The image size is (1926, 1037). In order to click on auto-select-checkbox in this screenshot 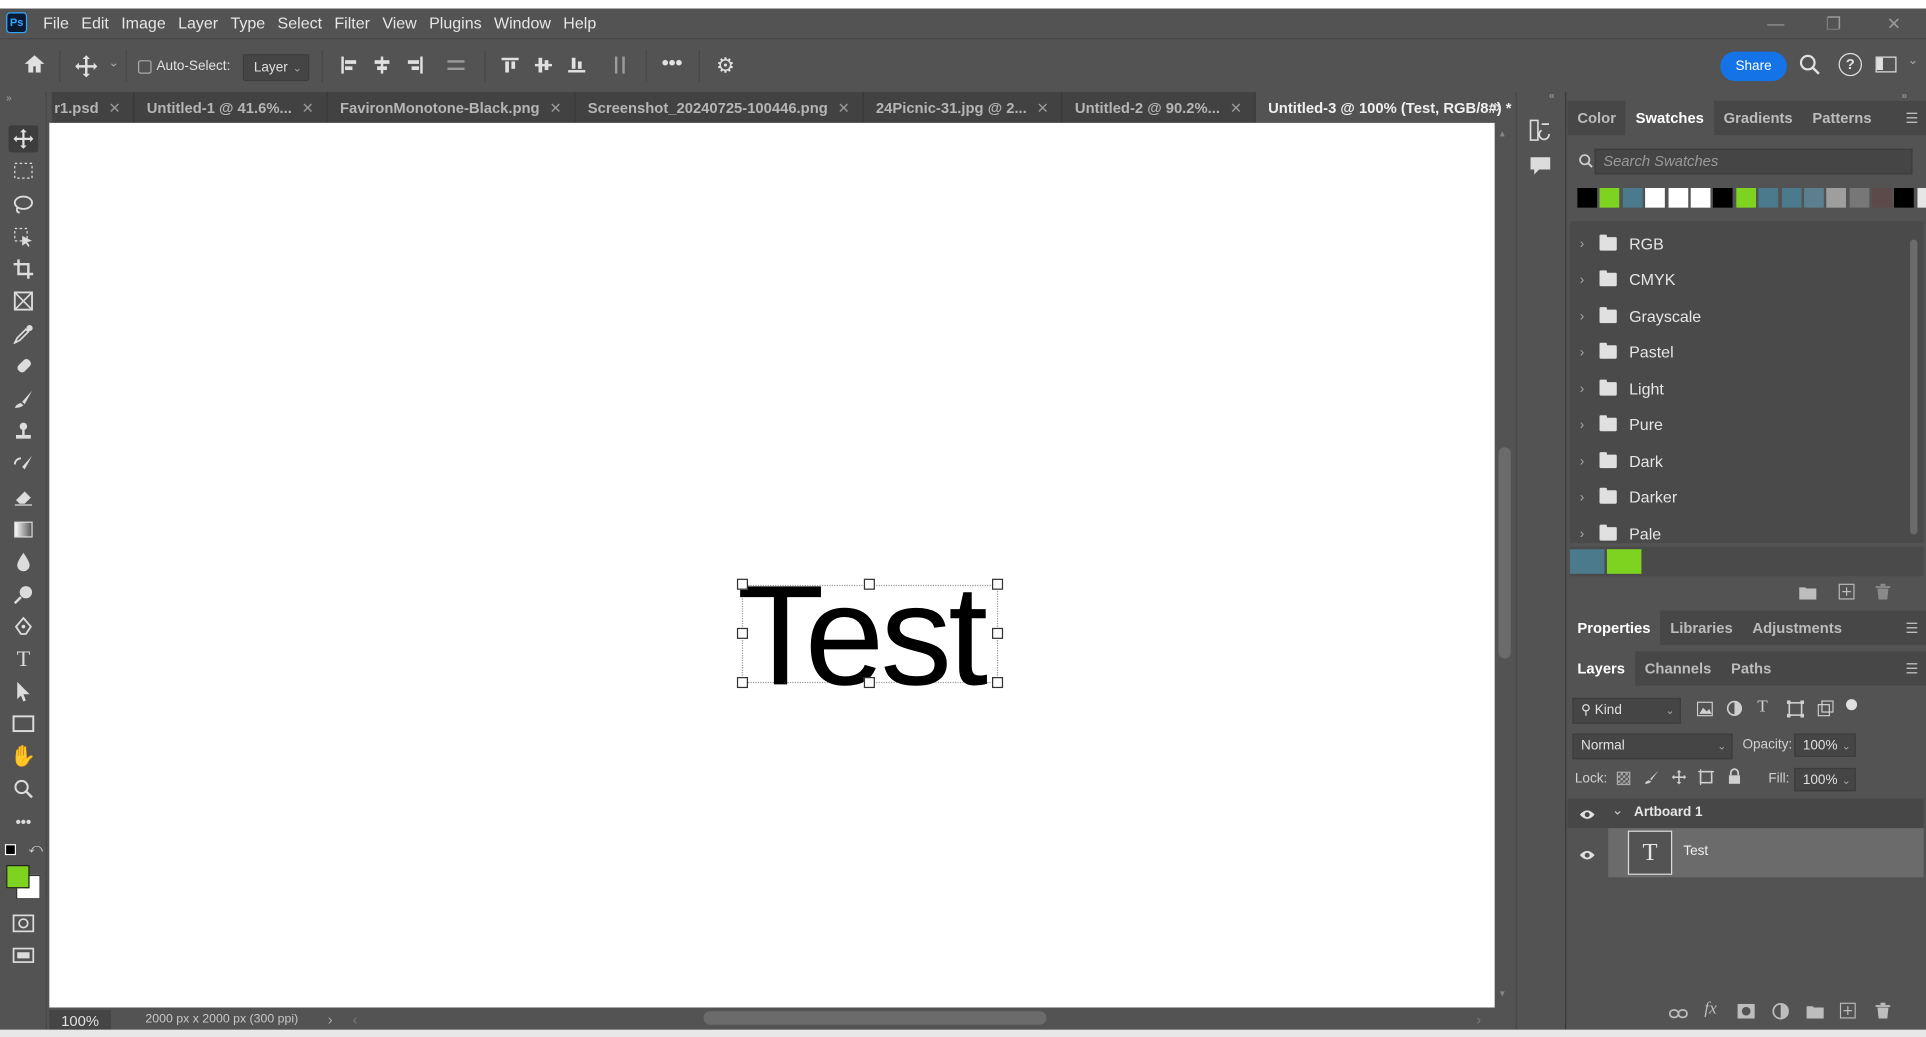, I will do `click(145, 66)`.